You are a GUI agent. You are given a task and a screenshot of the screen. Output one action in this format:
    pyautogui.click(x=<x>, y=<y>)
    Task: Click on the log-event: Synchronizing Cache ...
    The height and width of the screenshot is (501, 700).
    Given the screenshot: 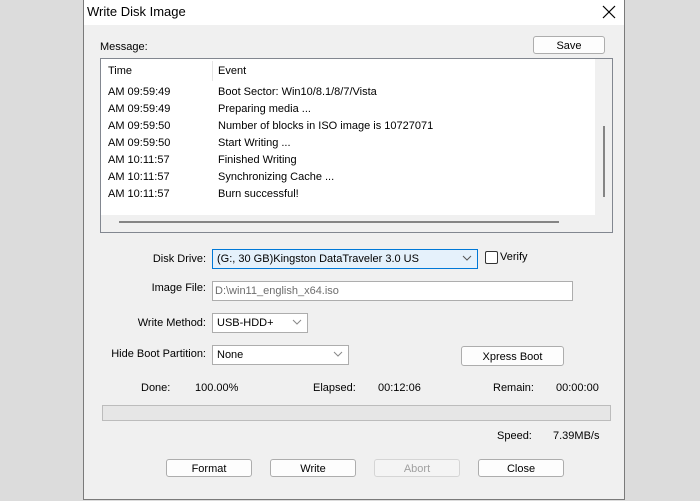 What is the action you would take?
    pyautogui.click(x=276, y=177)
    